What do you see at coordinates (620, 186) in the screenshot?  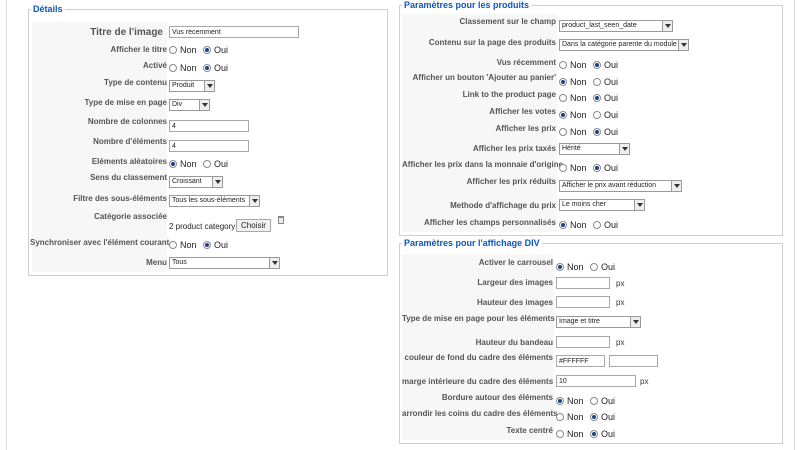 I see `reduced-select: Afficher le prix avant réduction` at bounding box center [620, 186].